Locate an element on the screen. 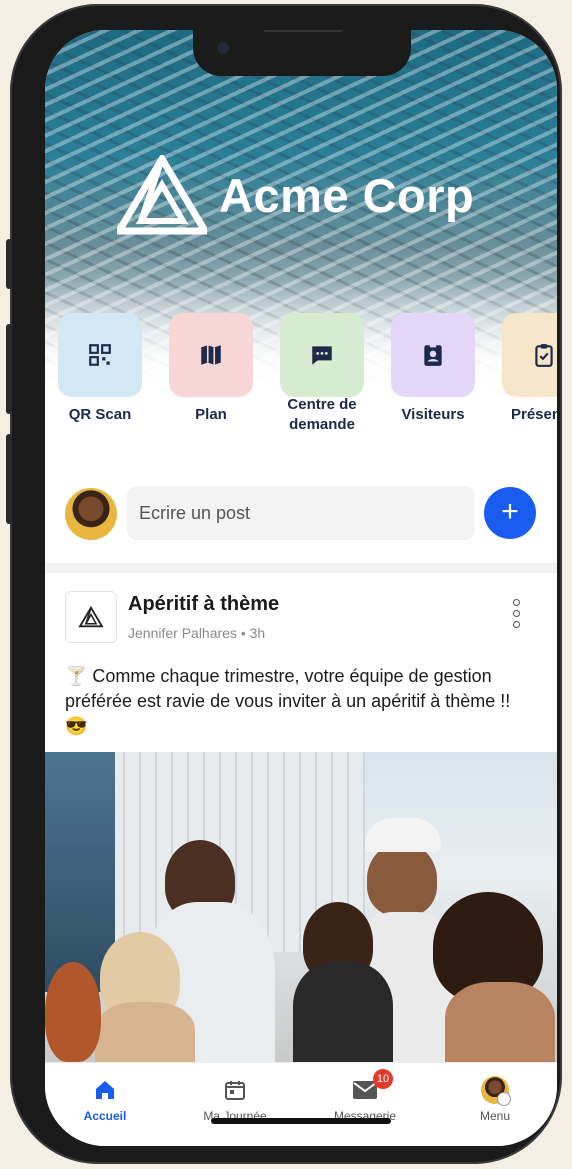  mute-switch is located at coordinates (9, 264).